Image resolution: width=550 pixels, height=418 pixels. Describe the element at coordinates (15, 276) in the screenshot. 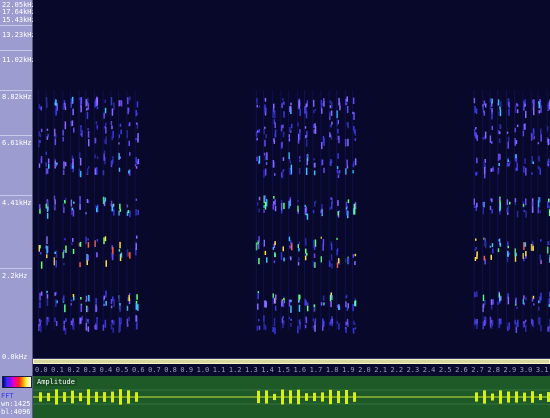

I see `freq-label-2k: 2.2kHz` at that location.